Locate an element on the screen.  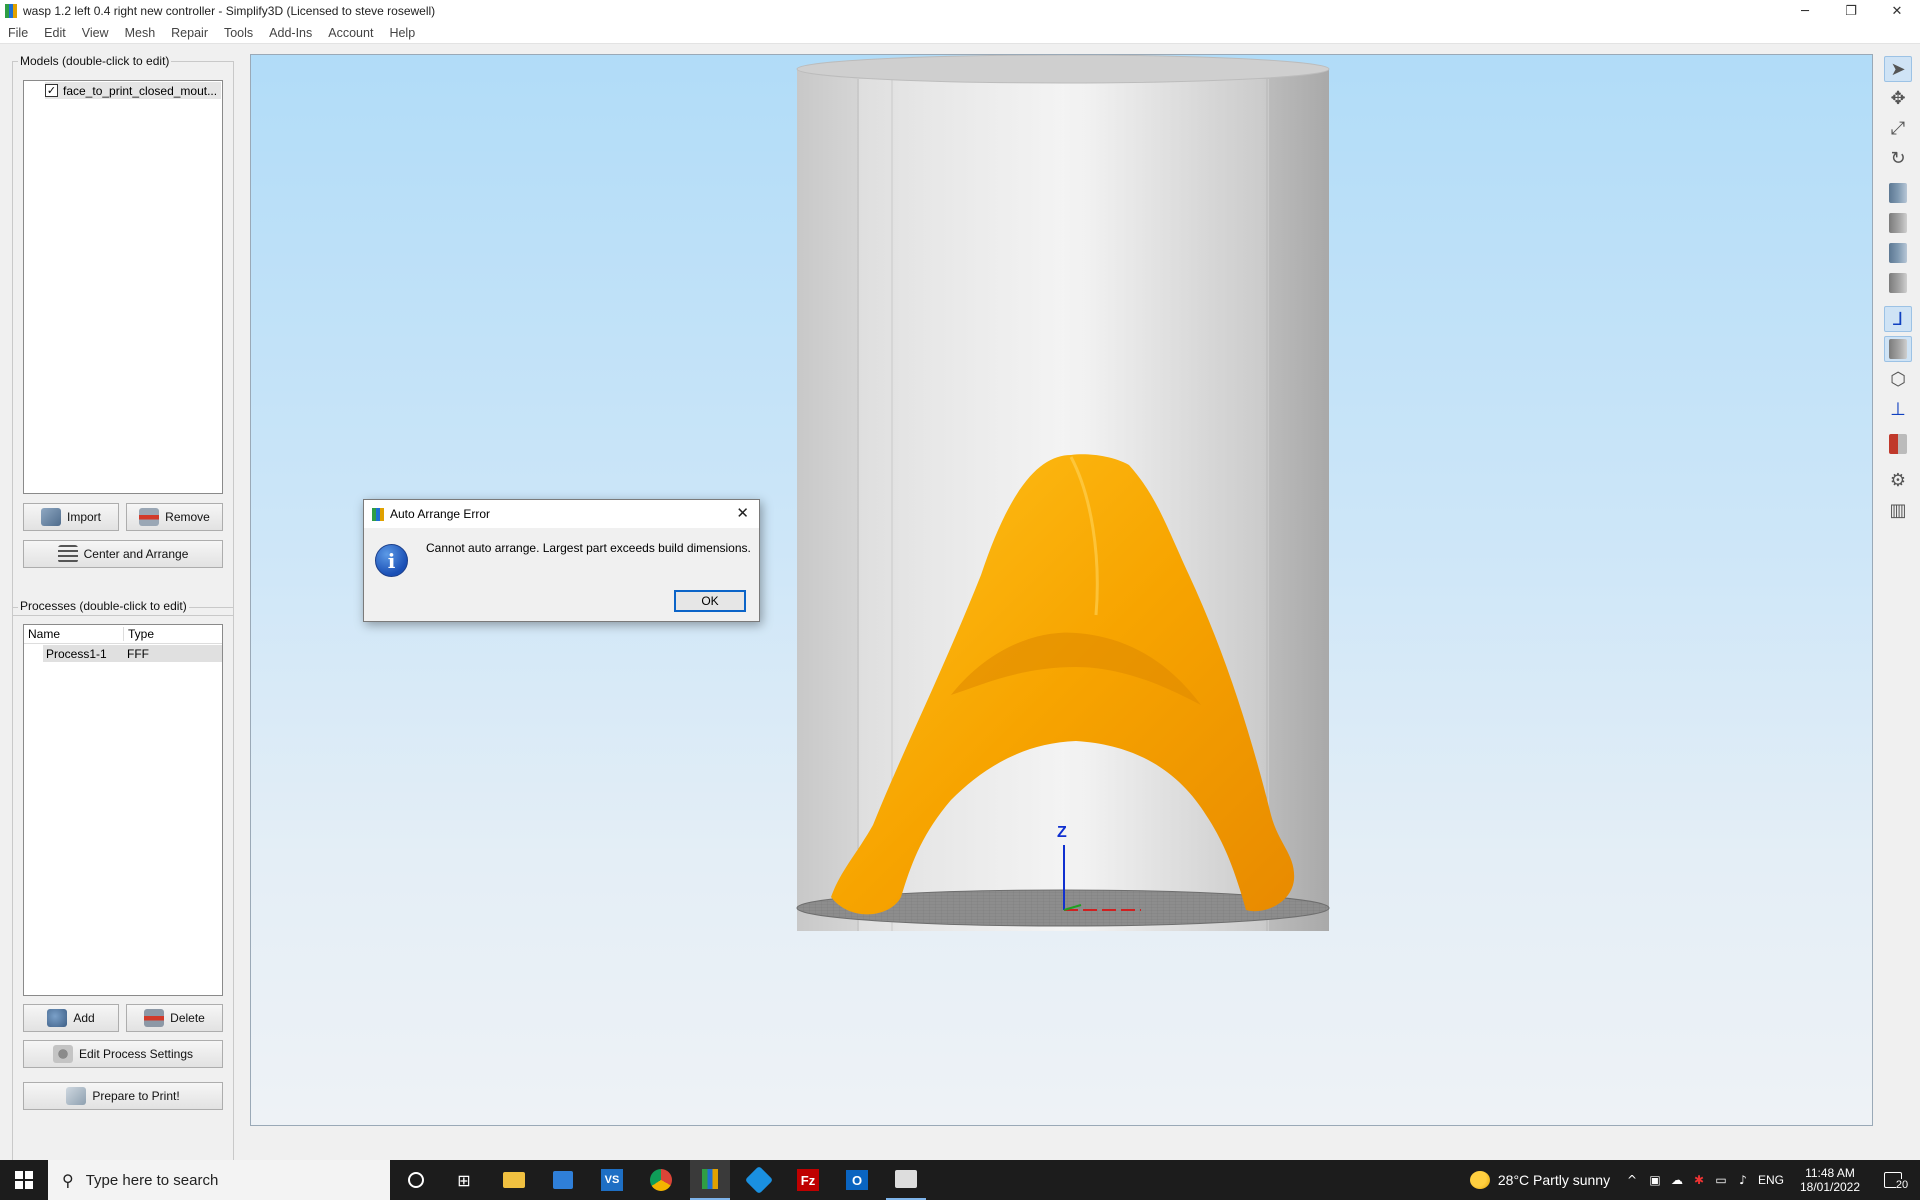
process-name: Process1-1 is located at coordinates (76, 653).